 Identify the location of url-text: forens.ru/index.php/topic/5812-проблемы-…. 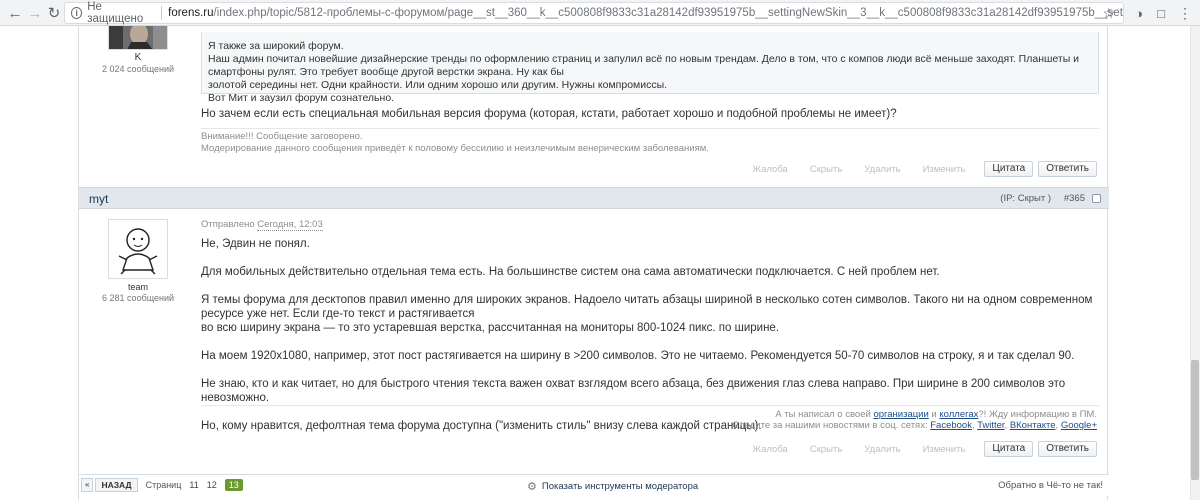
(645, 13).